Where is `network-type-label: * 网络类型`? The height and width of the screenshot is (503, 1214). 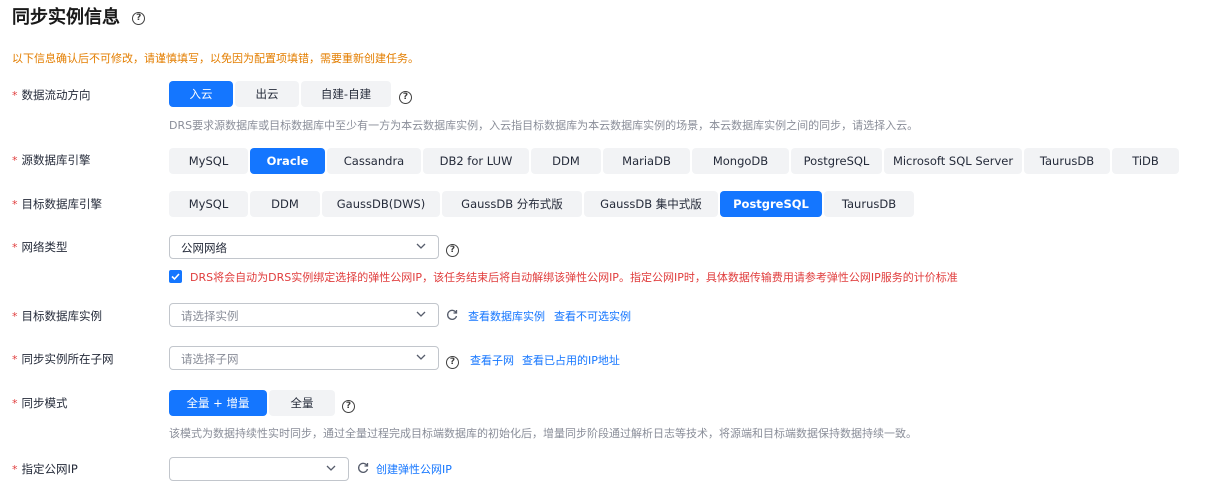 network-type-label: * 网络类型 is located at coordinates (40, 247).